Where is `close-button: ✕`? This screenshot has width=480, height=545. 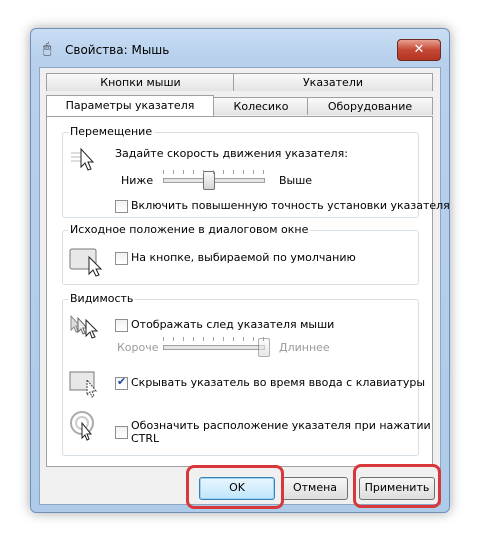 close-button: ✕ is located at coordinates (419, 50).